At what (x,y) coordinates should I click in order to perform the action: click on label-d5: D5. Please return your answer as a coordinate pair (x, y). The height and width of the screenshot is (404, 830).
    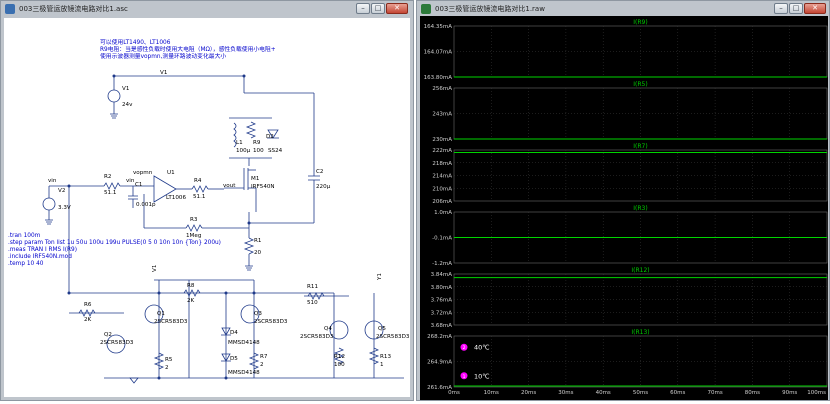
    Looking at the image, I should click on (234, 359).